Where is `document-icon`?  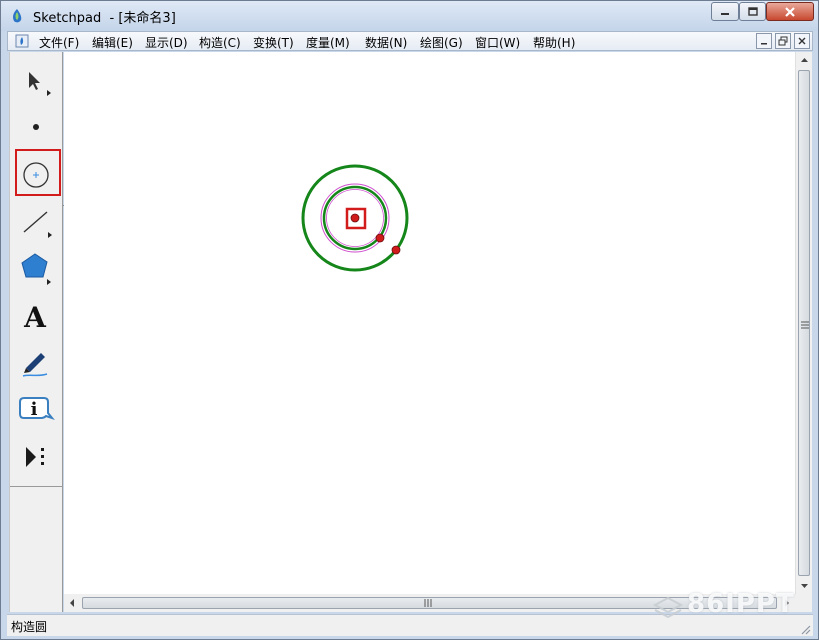 document-icon is located at coordinates (22, 41).